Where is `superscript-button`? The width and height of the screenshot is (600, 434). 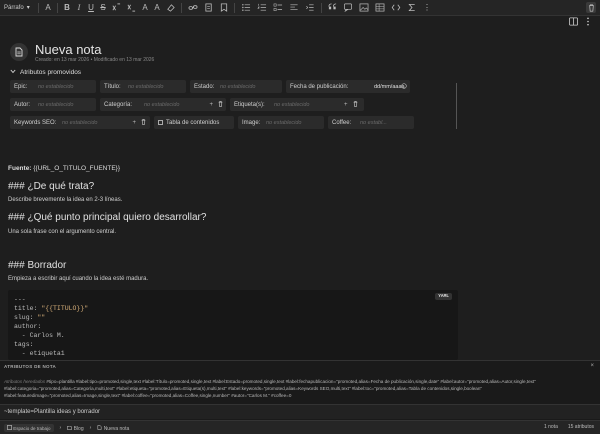
superscript-button is located at coordinates (116, 8).